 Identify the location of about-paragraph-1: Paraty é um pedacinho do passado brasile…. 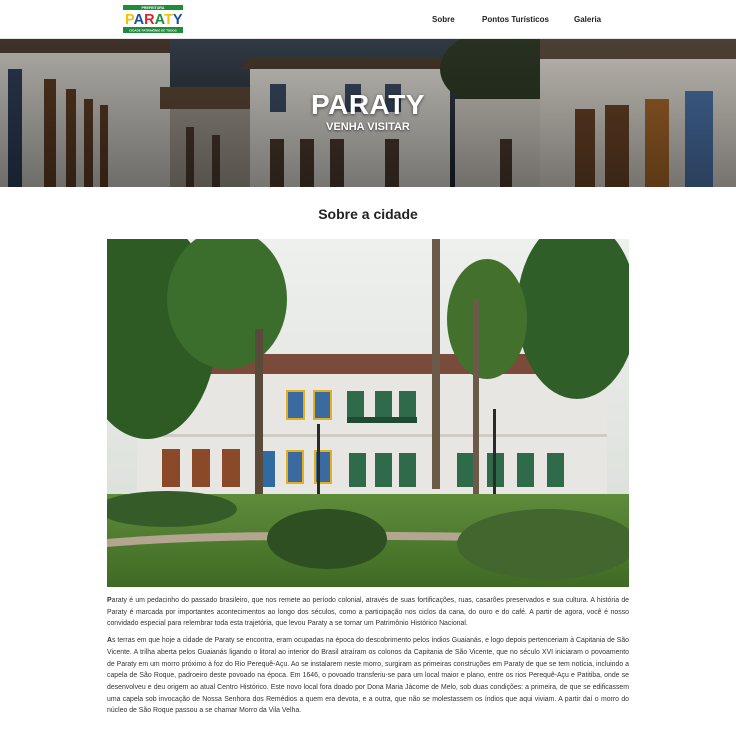
(368, 612).